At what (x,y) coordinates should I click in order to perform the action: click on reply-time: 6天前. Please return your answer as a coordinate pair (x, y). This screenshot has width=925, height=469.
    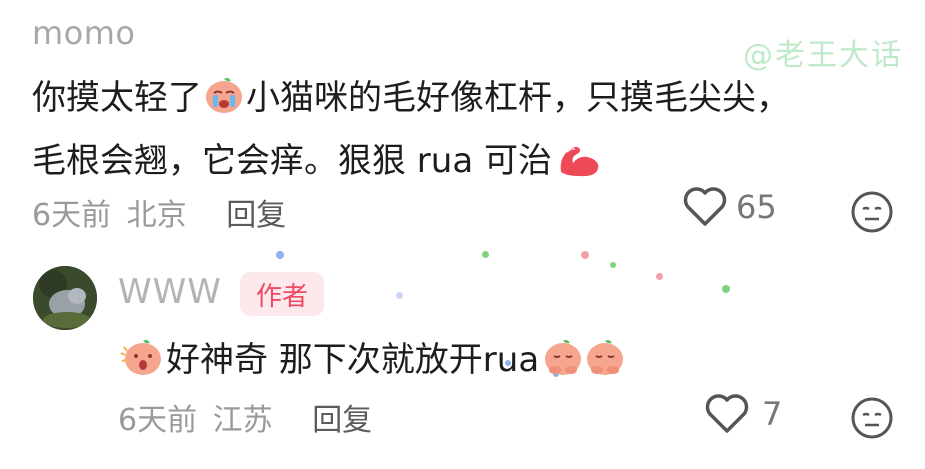
    Looking at the image, I should click on (158, 420).